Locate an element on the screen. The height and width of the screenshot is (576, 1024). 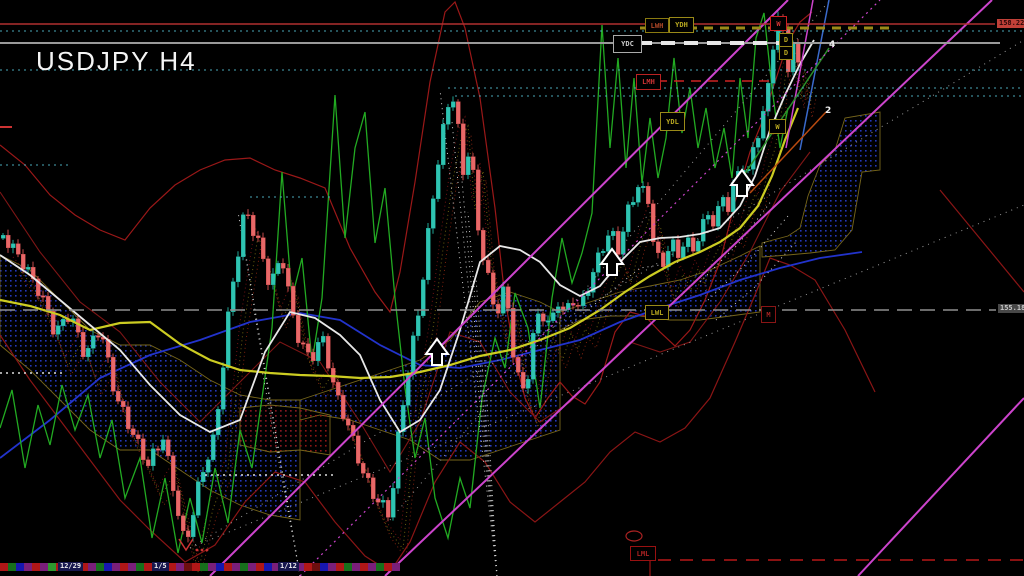
level-box-ydc: YDC is located at coordinates (627, 44).